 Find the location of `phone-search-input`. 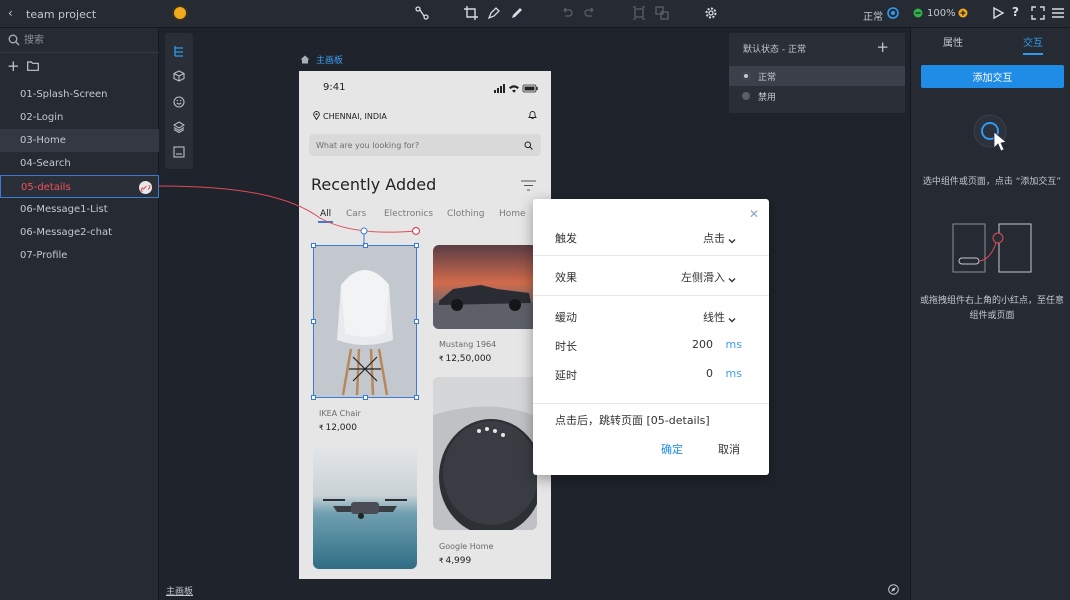

phone-search-input is located at coordinates (416, 145).